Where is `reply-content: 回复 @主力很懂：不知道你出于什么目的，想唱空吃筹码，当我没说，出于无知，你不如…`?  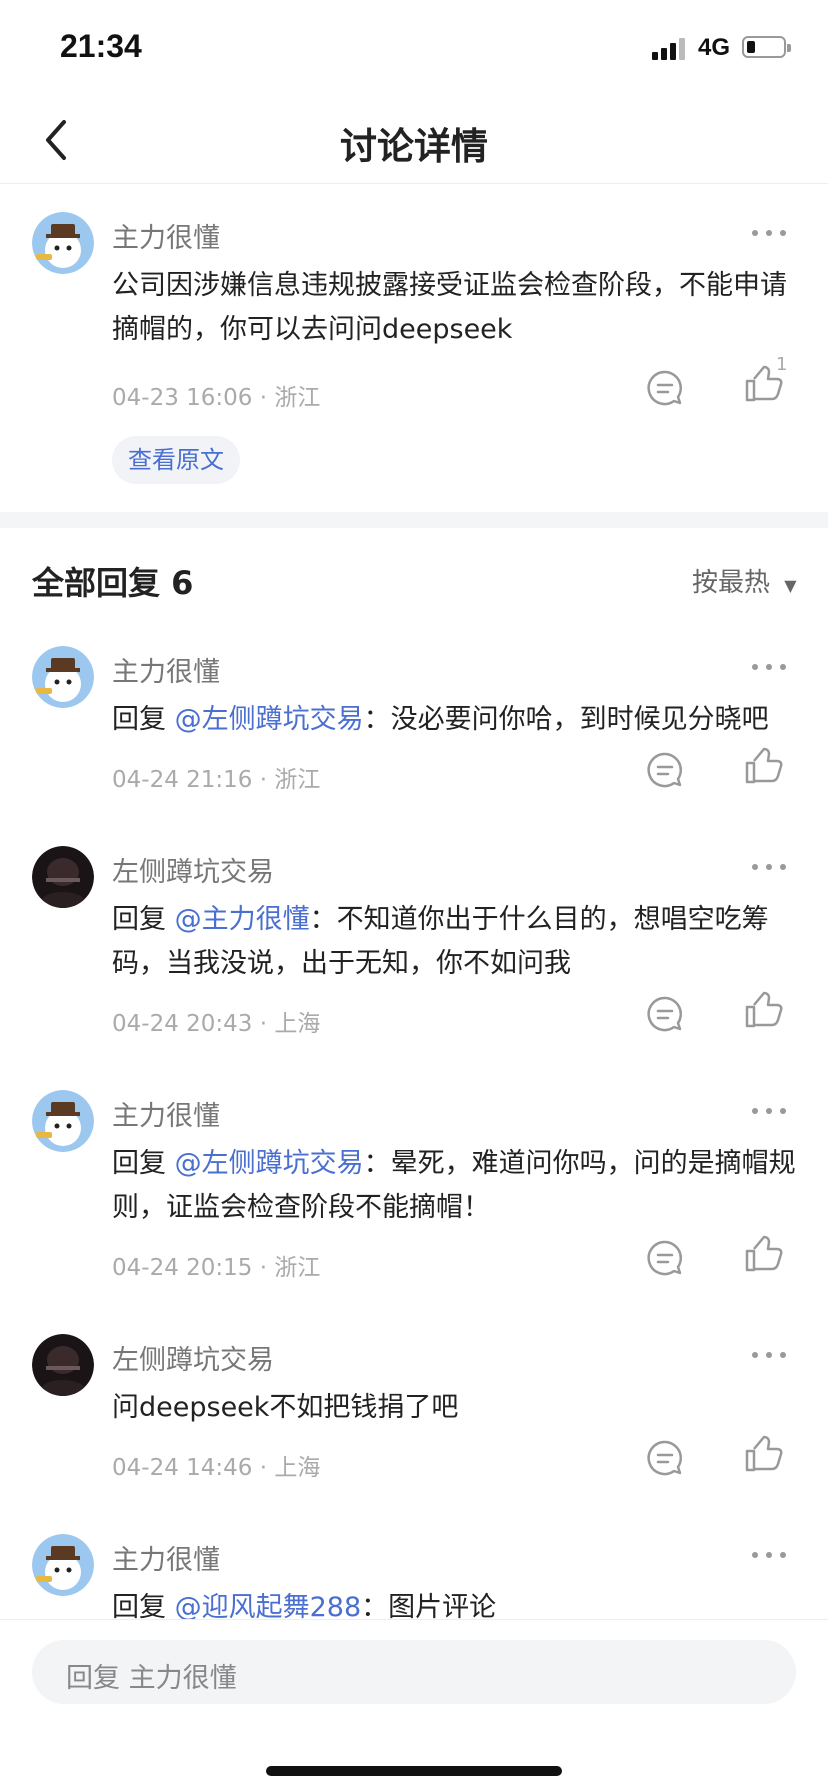 reply-content: 回复 @主力很懂：不知道你出于什么目的，想唱空吃筹码，当我没说，出于无知，你不如… is located at coordinates (462, 942).